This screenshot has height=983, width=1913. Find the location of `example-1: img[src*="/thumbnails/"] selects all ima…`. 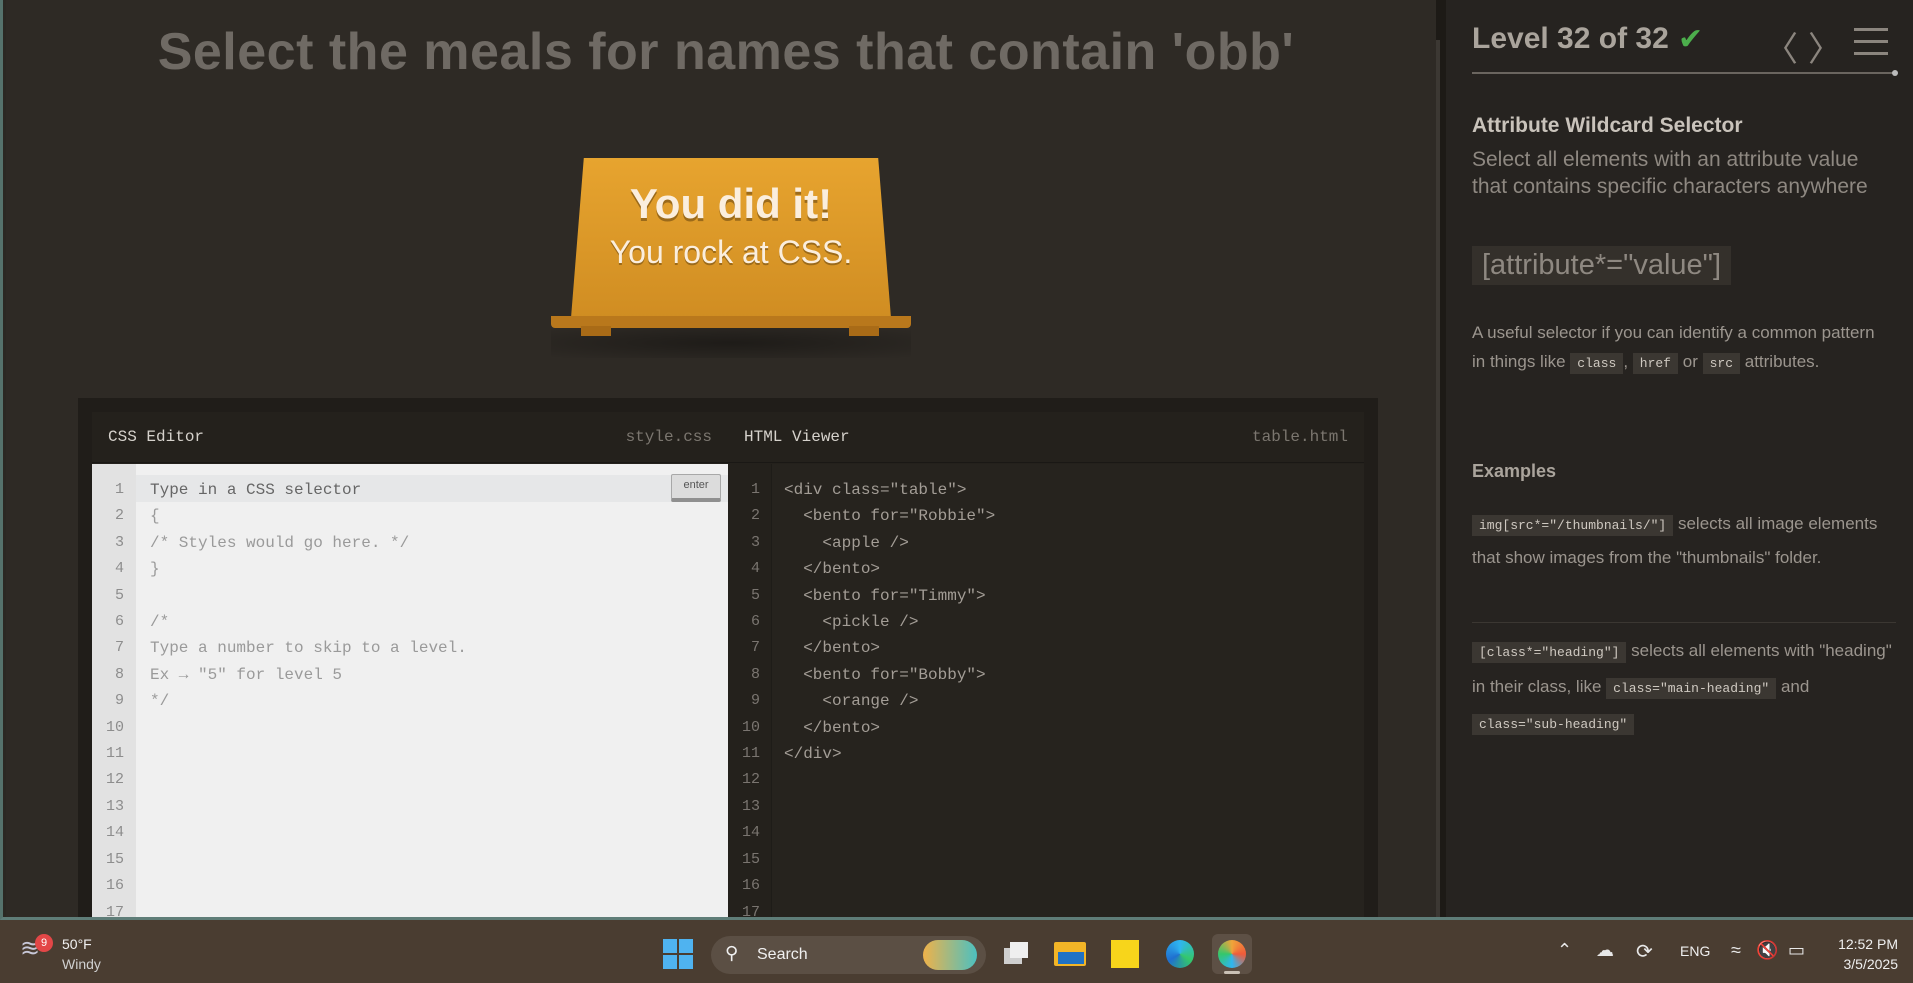

example-1: img[src*="/thumbnails/"] selects all ima… is located at coordinates (1682, 541).